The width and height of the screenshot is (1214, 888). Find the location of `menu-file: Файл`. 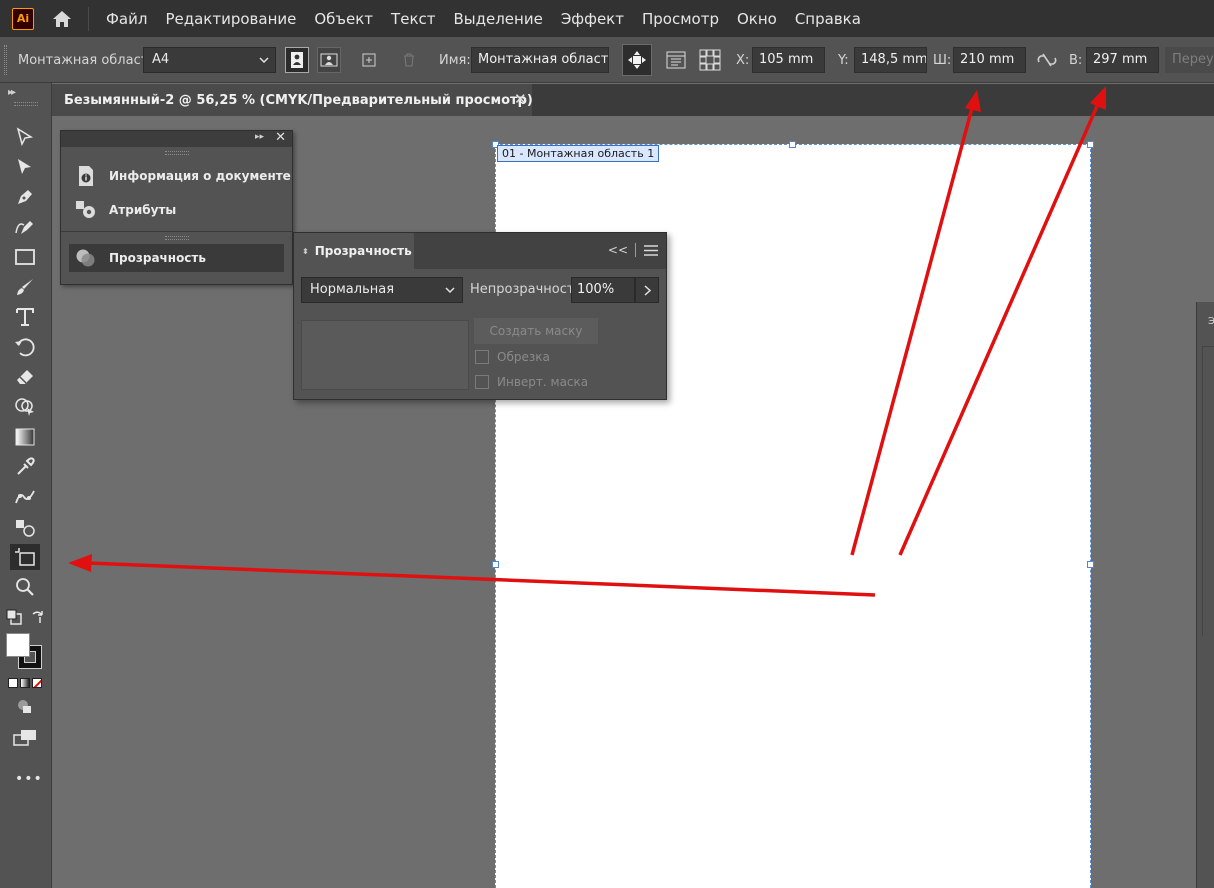

menu-file: Файл is located at coordinates (126, 19).